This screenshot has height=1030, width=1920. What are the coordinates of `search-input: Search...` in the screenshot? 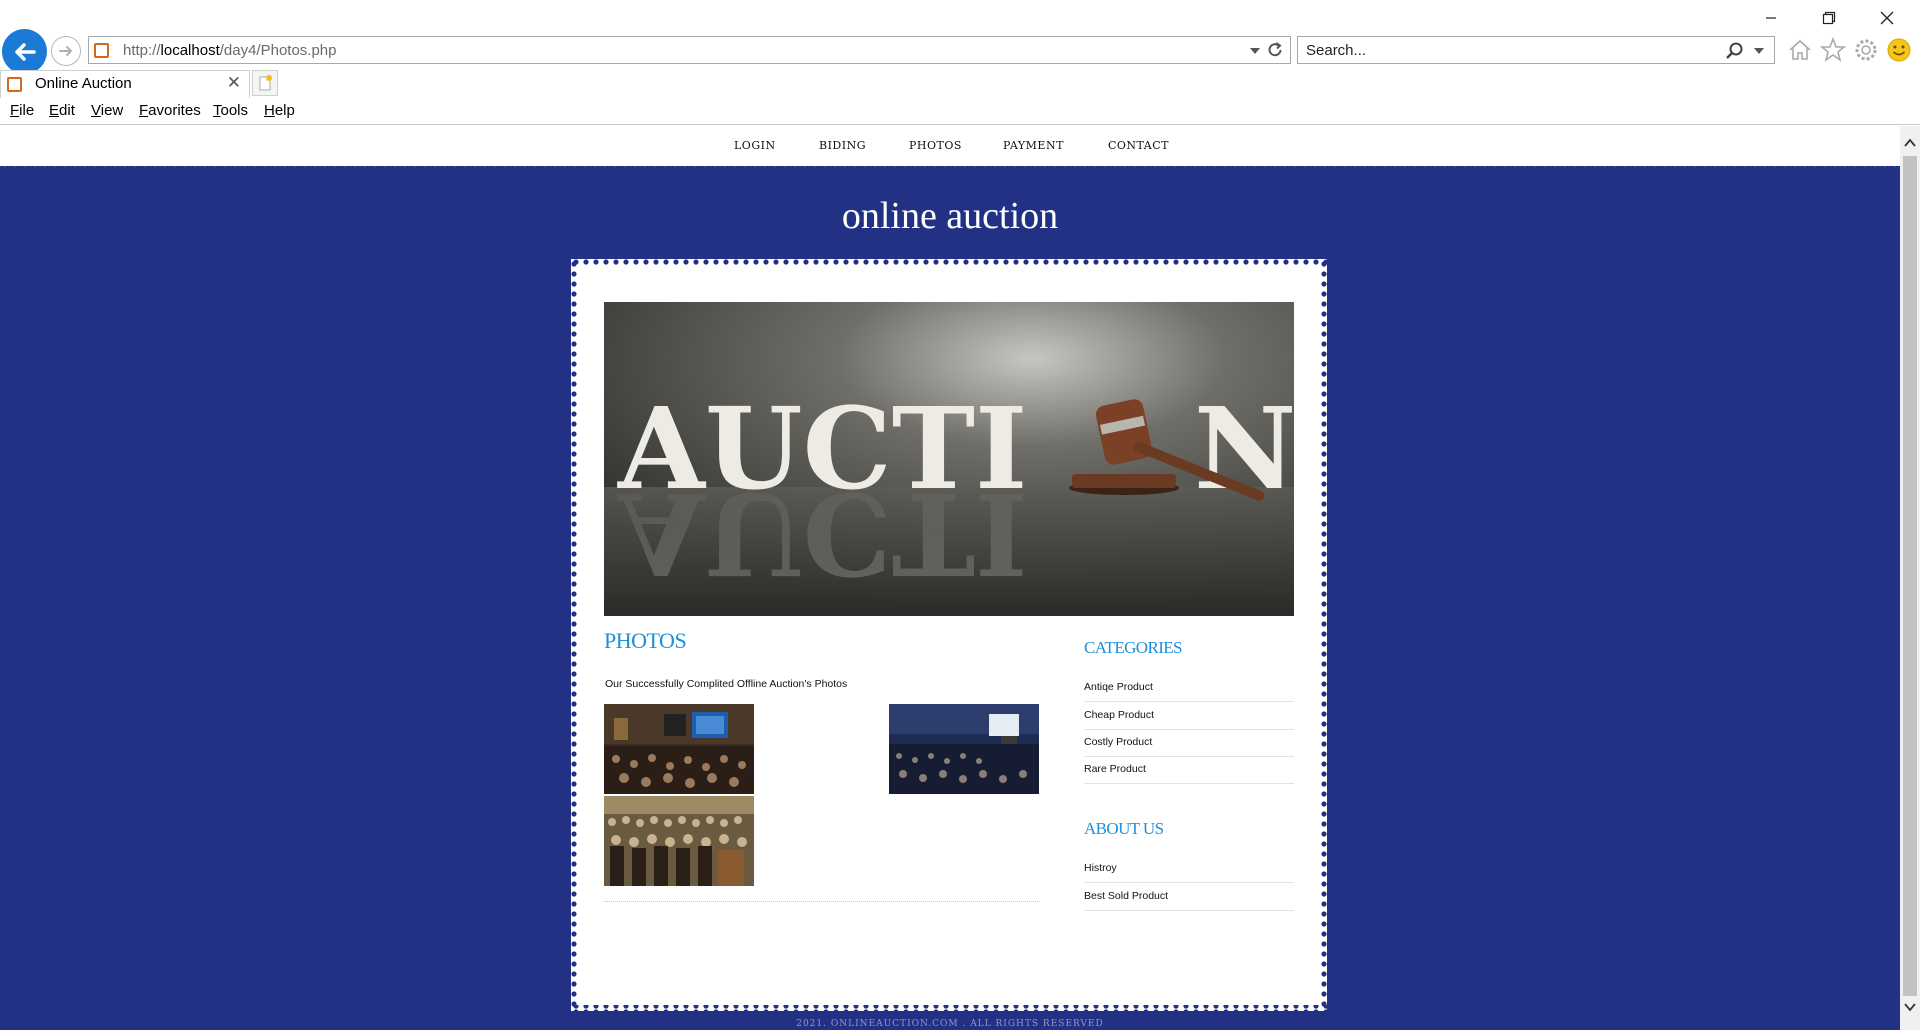 It's located at (1336, 50).